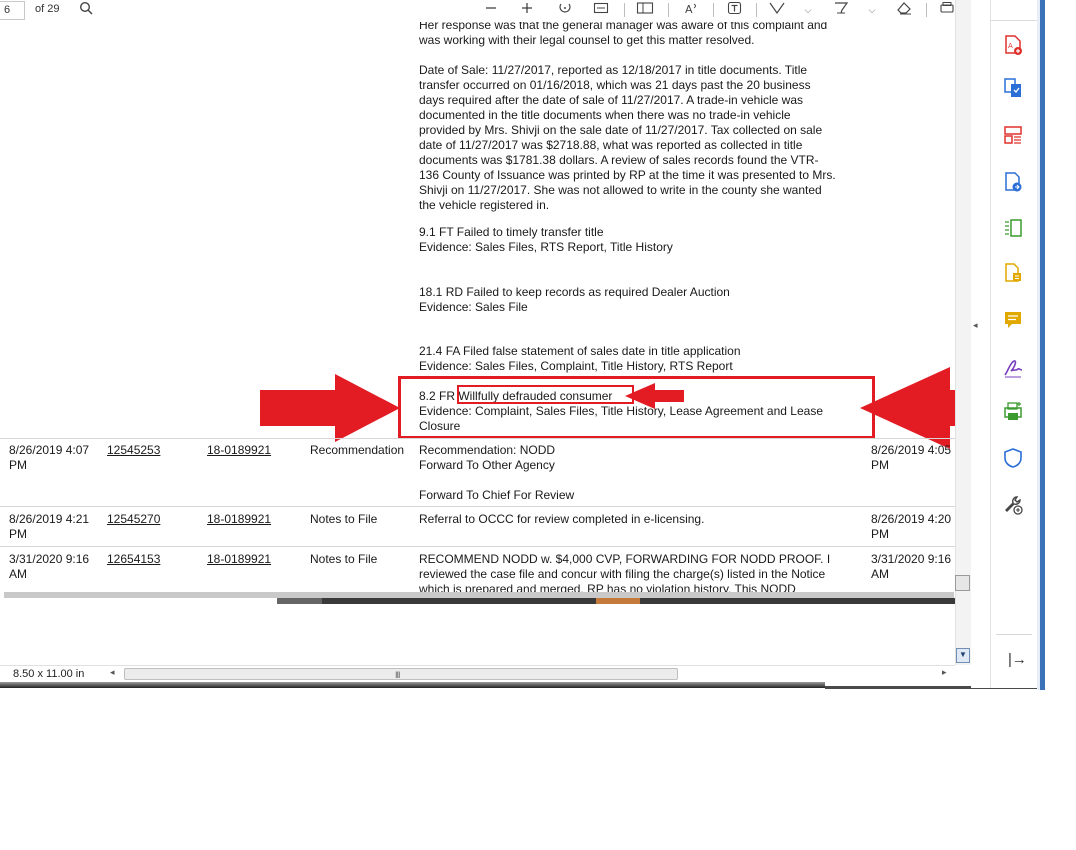 The image size is (1076, 850). Describe the element at coordinates (49, 458) in the screenshot. I see `row-date: 8/26/2019 4:07 PM` at that location.